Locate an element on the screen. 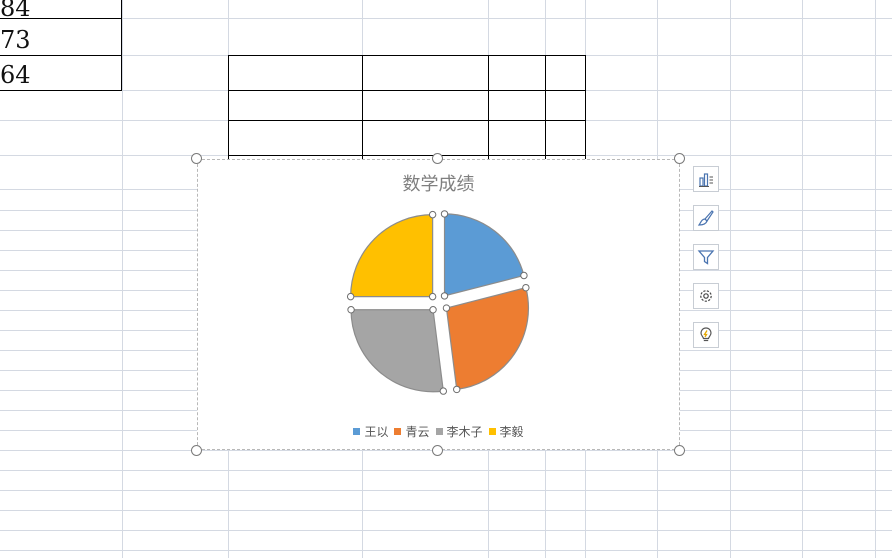  chart-legend: 王以 青云 李木子 李毅 is located at coordinates (438, 431).